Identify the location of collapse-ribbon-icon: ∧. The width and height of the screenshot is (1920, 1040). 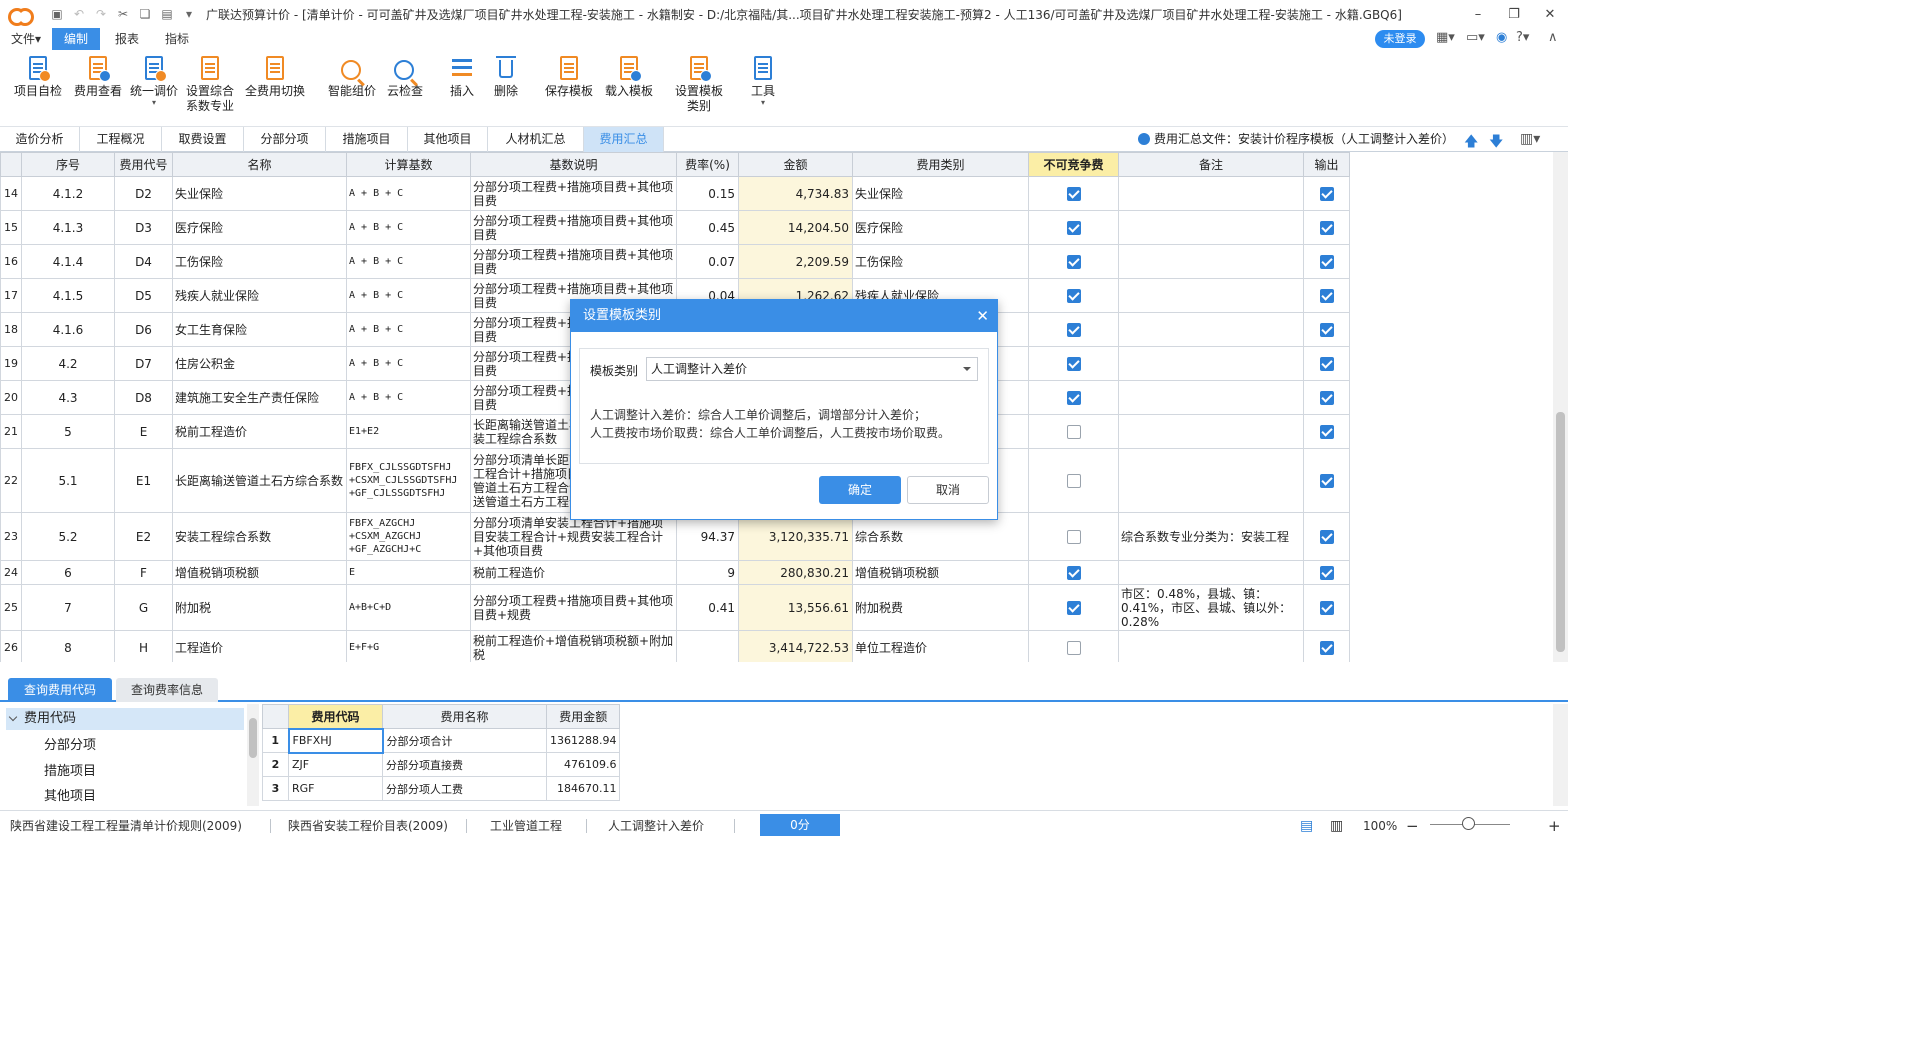
(1553, 37).